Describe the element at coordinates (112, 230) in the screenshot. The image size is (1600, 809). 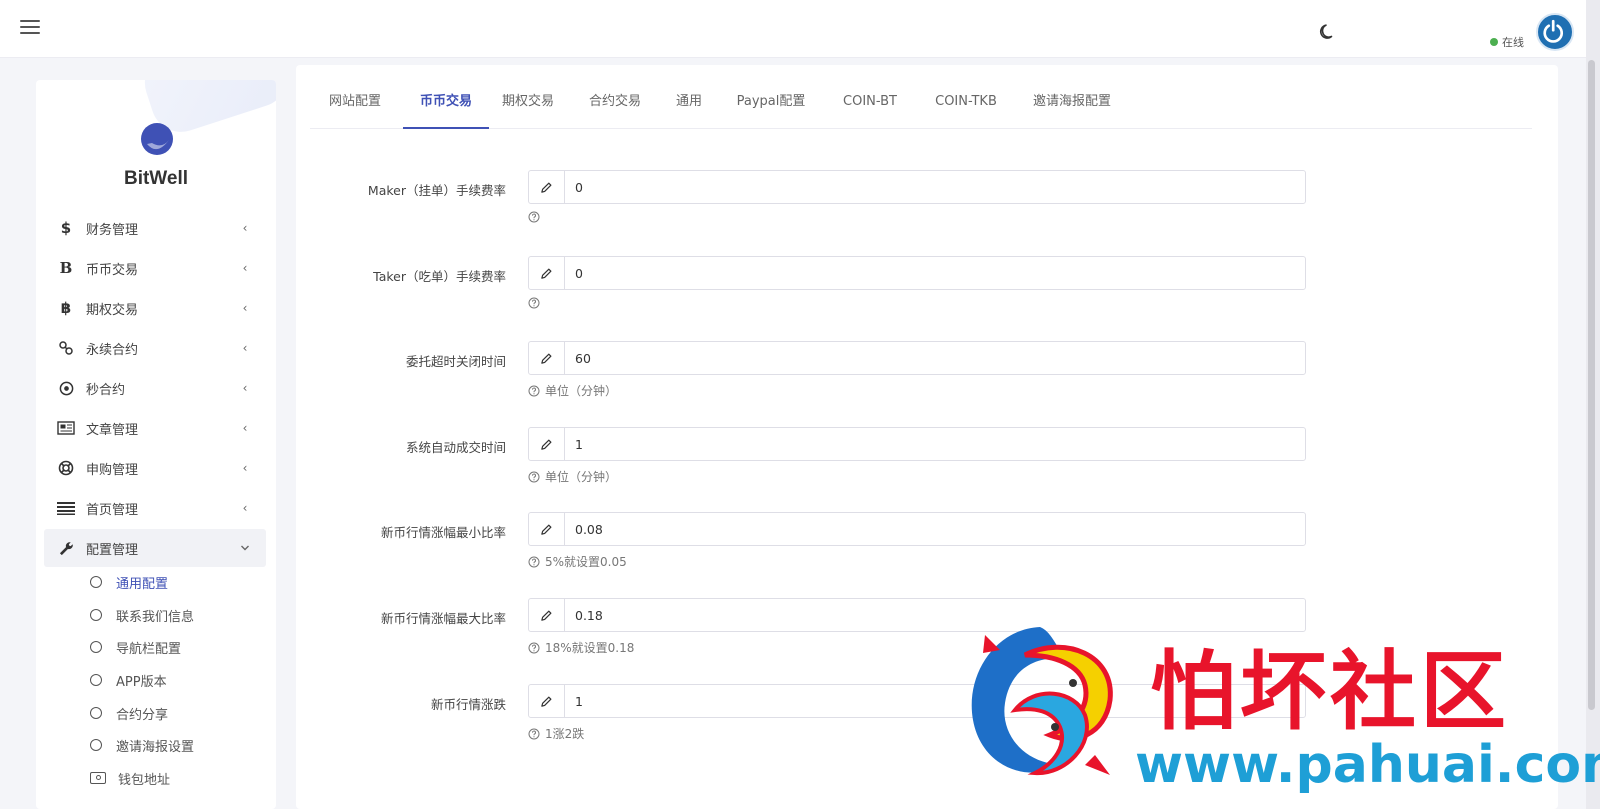
I see `sidebar-item-label: 财务管理` at that location.